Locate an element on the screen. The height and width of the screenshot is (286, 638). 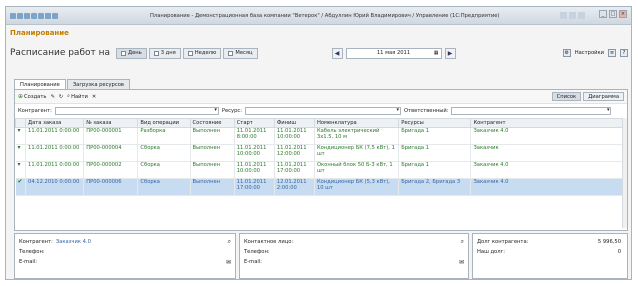
list-toolbar: ⊕ Создать ✎ ↻ ⌕ Найти ✕ Список Диаграмма is located at coordinates (321, 97).